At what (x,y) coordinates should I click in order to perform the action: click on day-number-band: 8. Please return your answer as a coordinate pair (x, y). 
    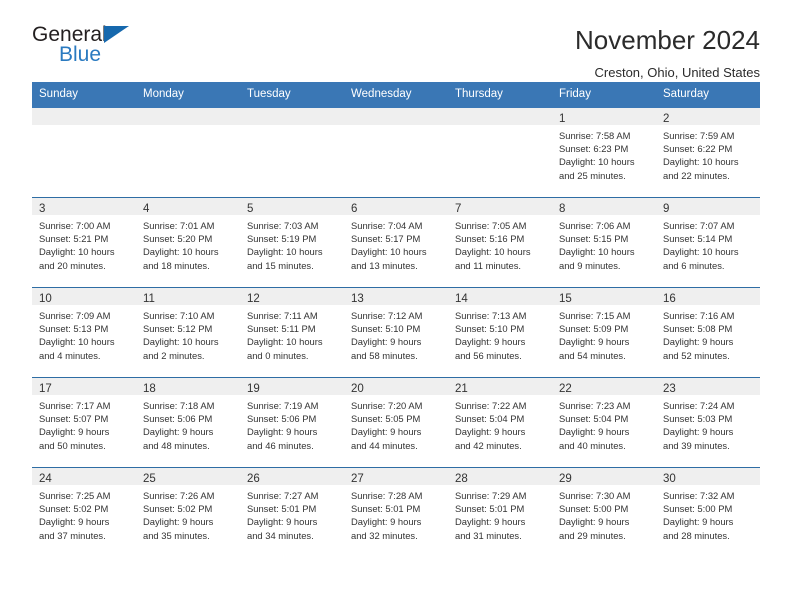
    Looking at the image, I should click on (604, 206).